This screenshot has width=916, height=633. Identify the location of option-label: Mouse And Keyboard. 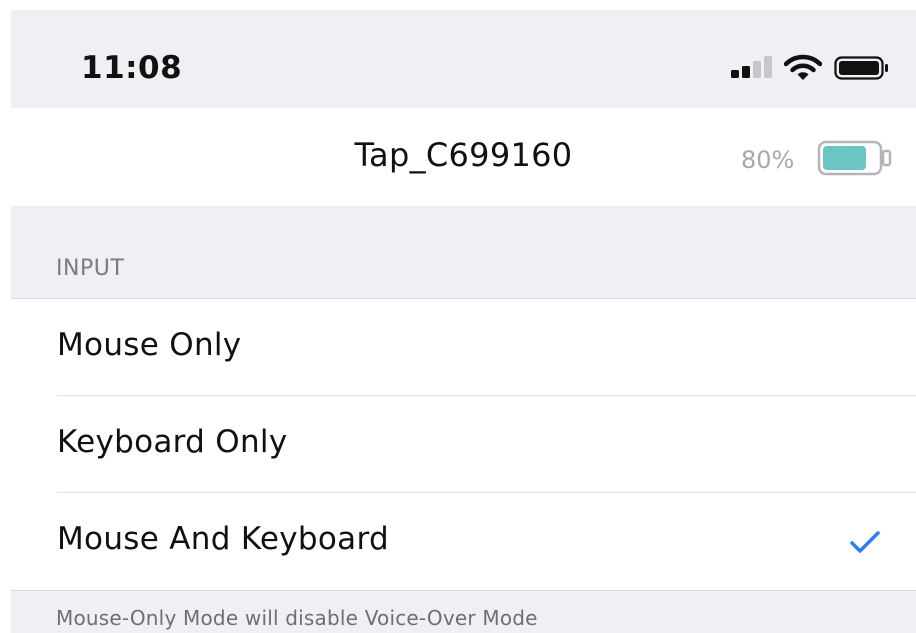
(223, 539).